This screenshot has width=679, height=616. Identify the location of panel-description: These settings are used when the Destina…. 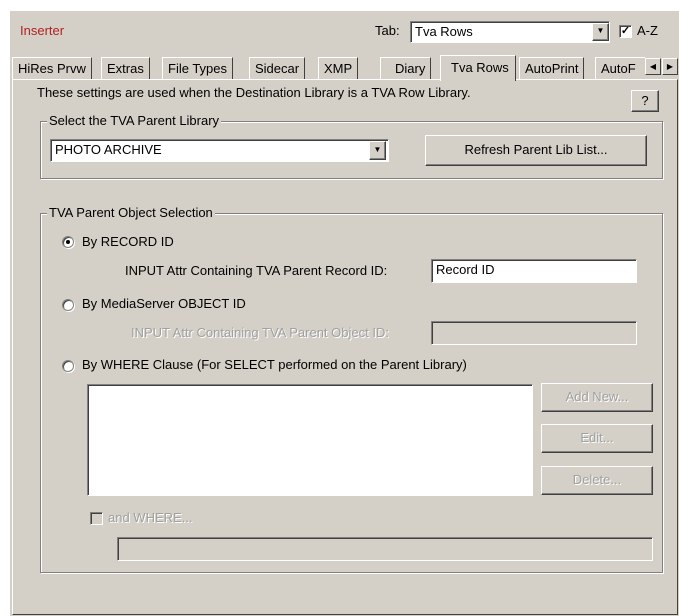
(254, 92).